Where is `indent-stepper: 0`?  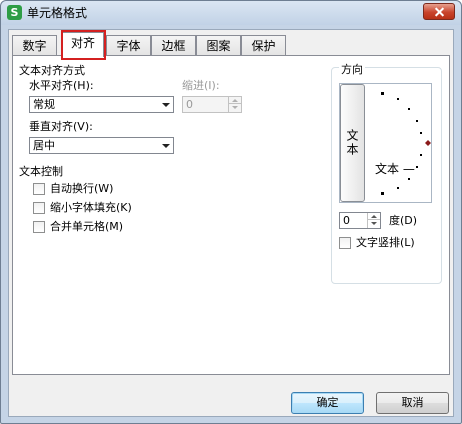
indent-stepper: 0 is located at coordinates (212, 104).